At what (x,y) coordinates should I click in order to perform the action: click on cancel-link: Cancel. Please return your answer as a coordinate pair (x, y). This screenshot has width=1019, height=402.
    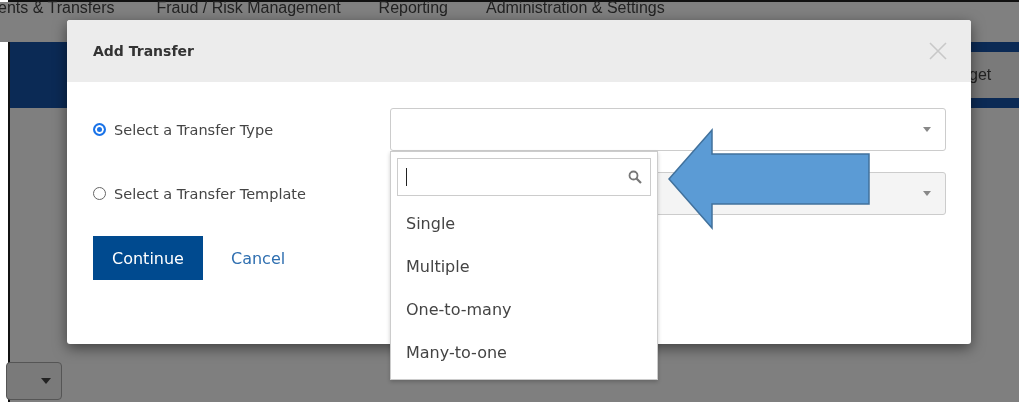
    Looking at the image, I should click on (258, 258).